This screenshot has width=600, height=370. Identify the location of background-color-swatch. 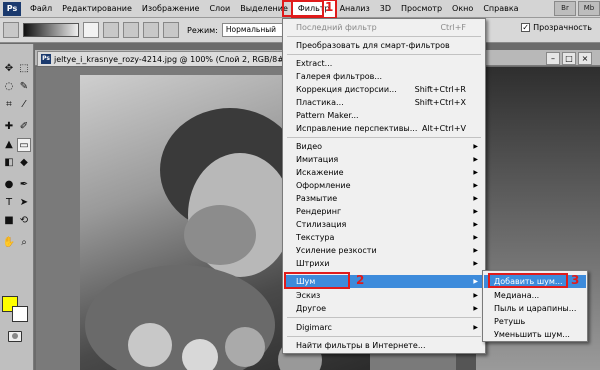
(20, 314).